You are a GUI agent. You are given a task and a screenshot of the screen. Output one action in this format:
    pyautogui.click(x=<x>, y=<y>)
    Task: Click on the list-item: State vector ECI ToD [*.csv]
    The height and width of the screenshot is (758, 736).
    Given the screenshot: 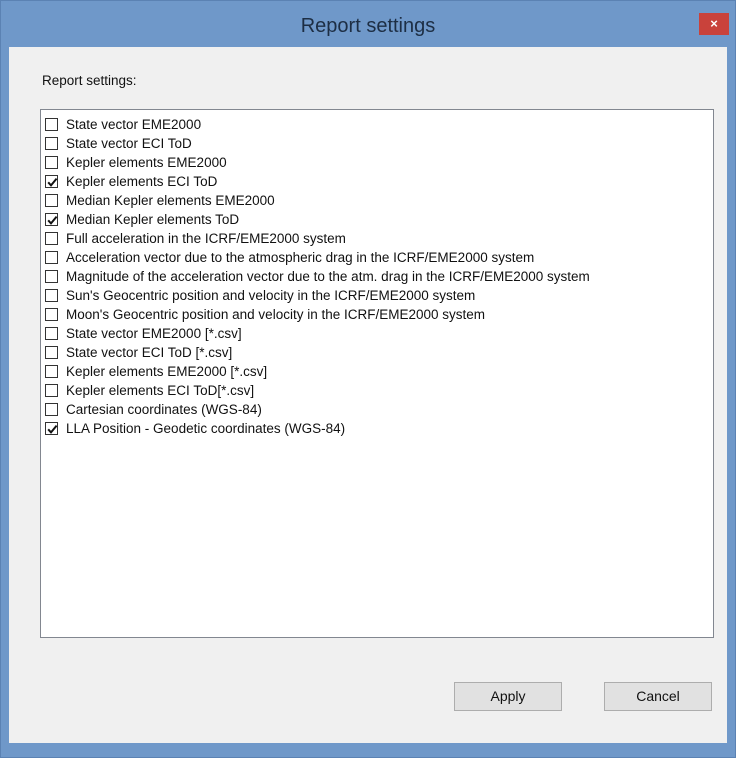 What is the action you would take?
    pyautogui.click(x=379, y=352)
    